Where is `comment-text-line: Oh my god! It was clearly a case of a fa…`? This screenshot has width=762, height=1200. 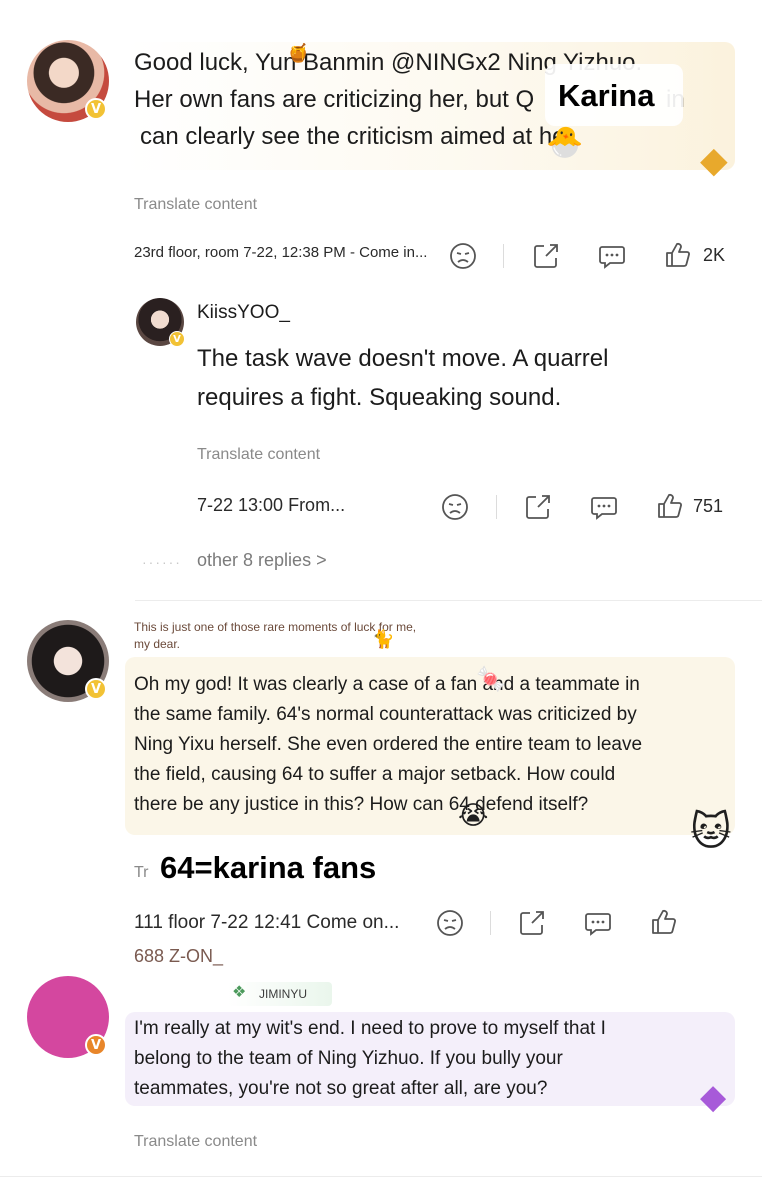
comment-text-line: Oh my god! It was clearly a case of a fa… is located at coordinates (387, 684).